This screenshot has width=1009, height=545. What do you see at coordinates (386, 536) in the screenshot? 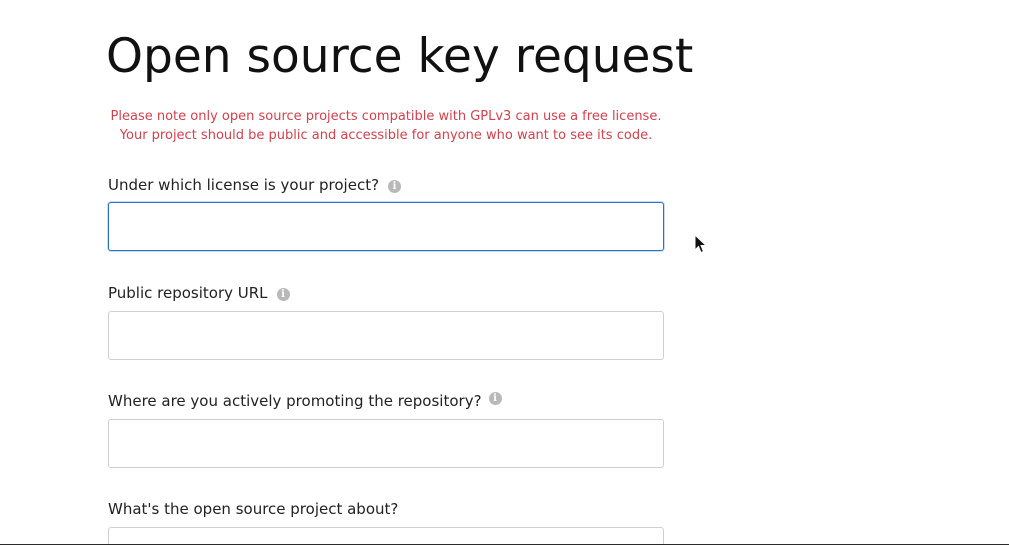
I see `about-input` at bounding box center [386, 536].